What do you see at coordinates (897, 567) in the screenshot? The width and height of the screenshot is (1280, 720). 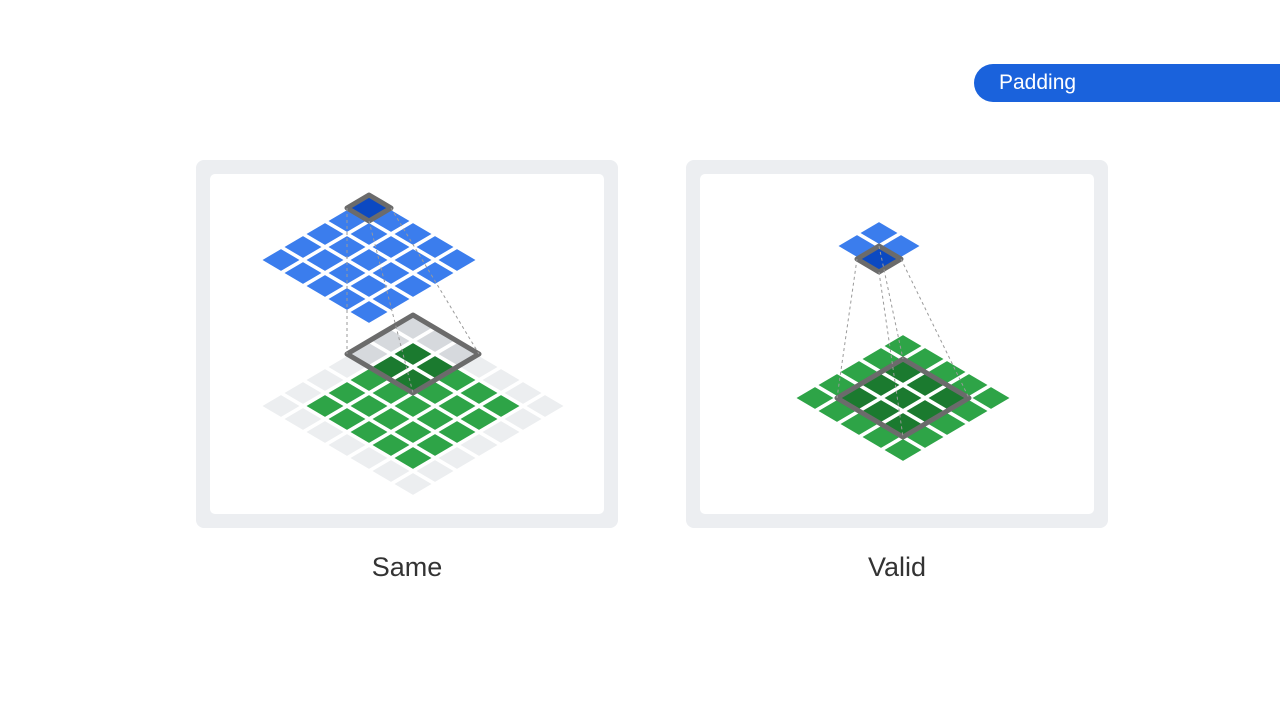 I see `valid-caption: Valid` at bounding box center [897, 567].